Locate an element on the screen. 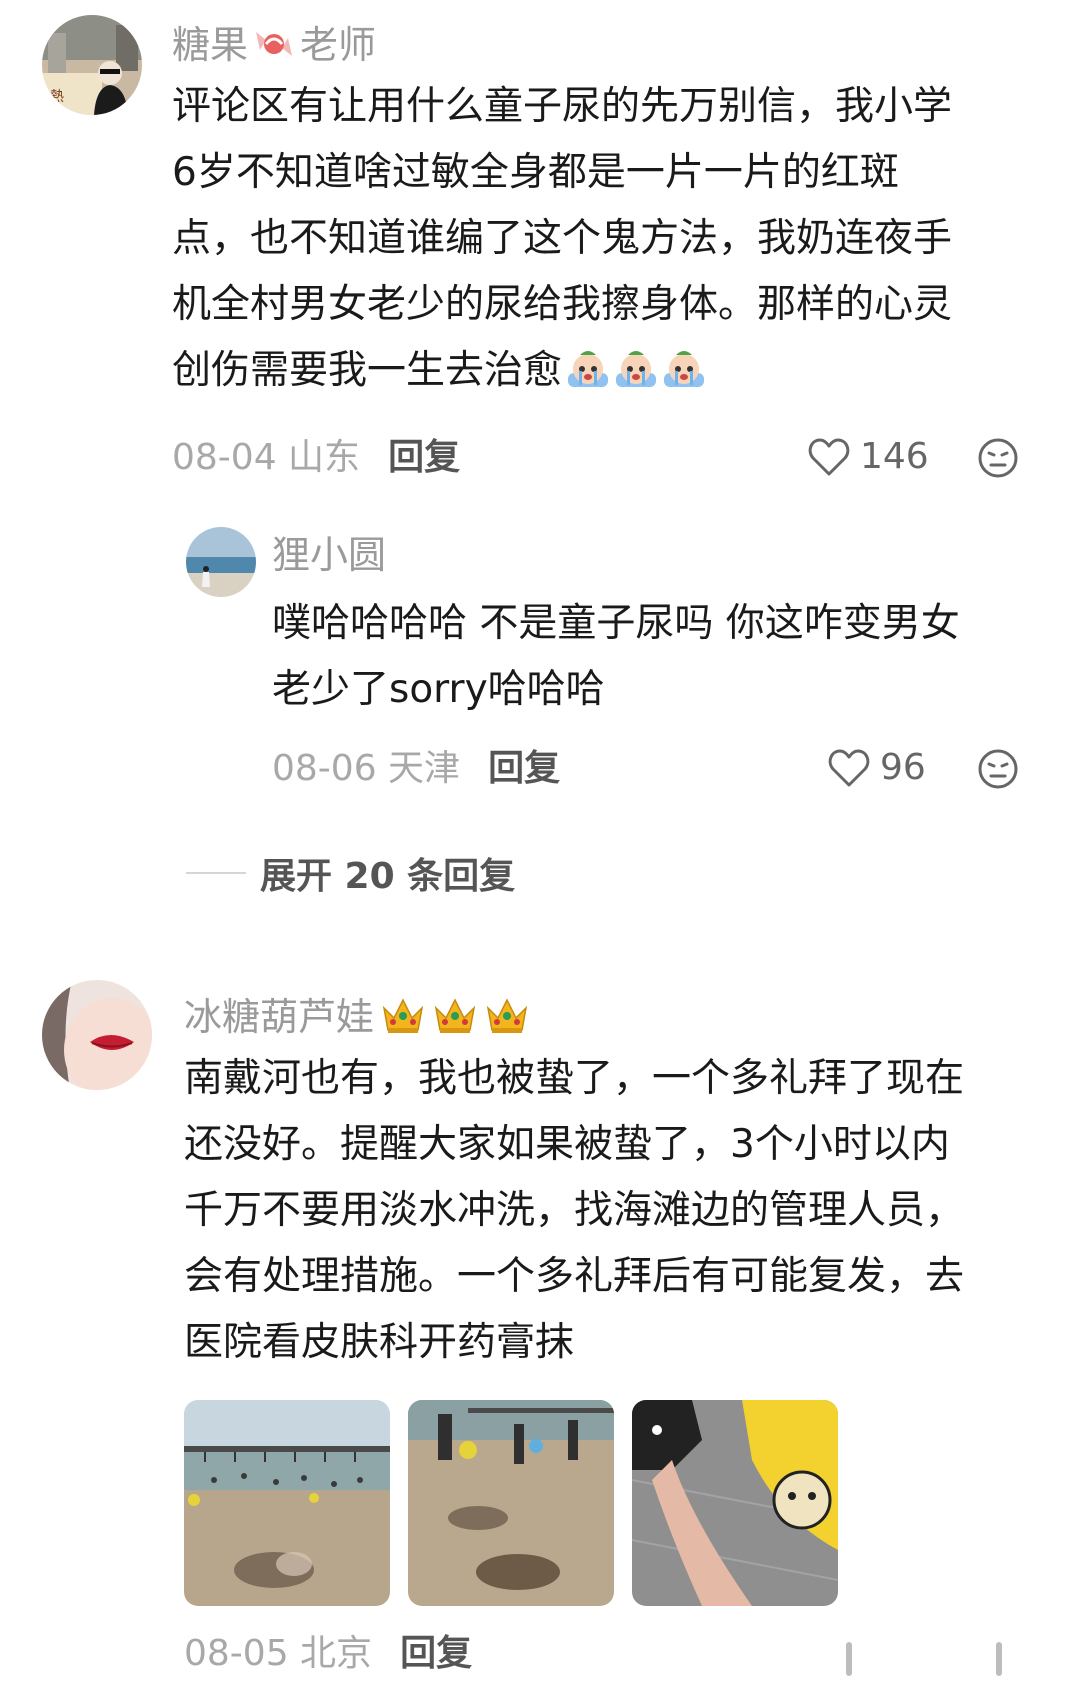 This screenshot has height=1691, width=1080. reply-avatar is located at coordinates (221, 562).